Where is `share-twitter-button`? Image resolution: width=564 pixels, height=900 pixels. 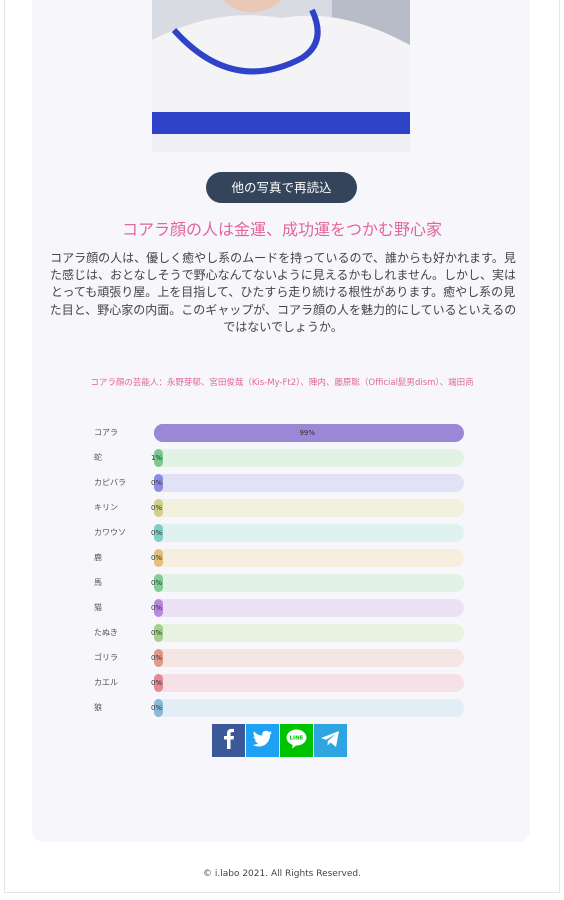
share-twitter-button is located at coordinates (262, 740).